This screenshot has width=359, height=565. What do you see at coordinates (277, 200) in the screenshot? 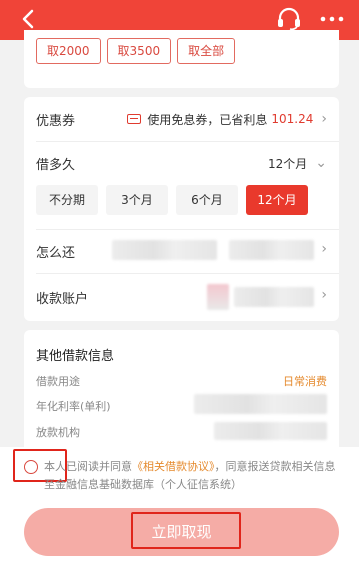
I see `term-option-12m: 12个月` at bounding box center [277, 200].